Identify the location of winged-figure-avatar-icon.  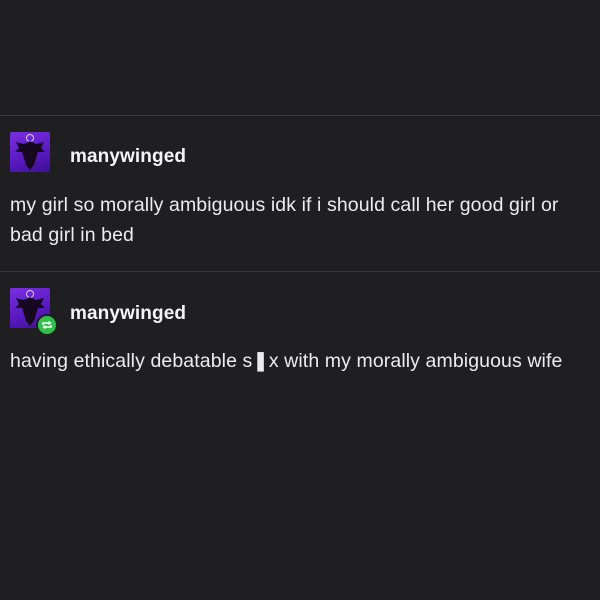
(30, 152).